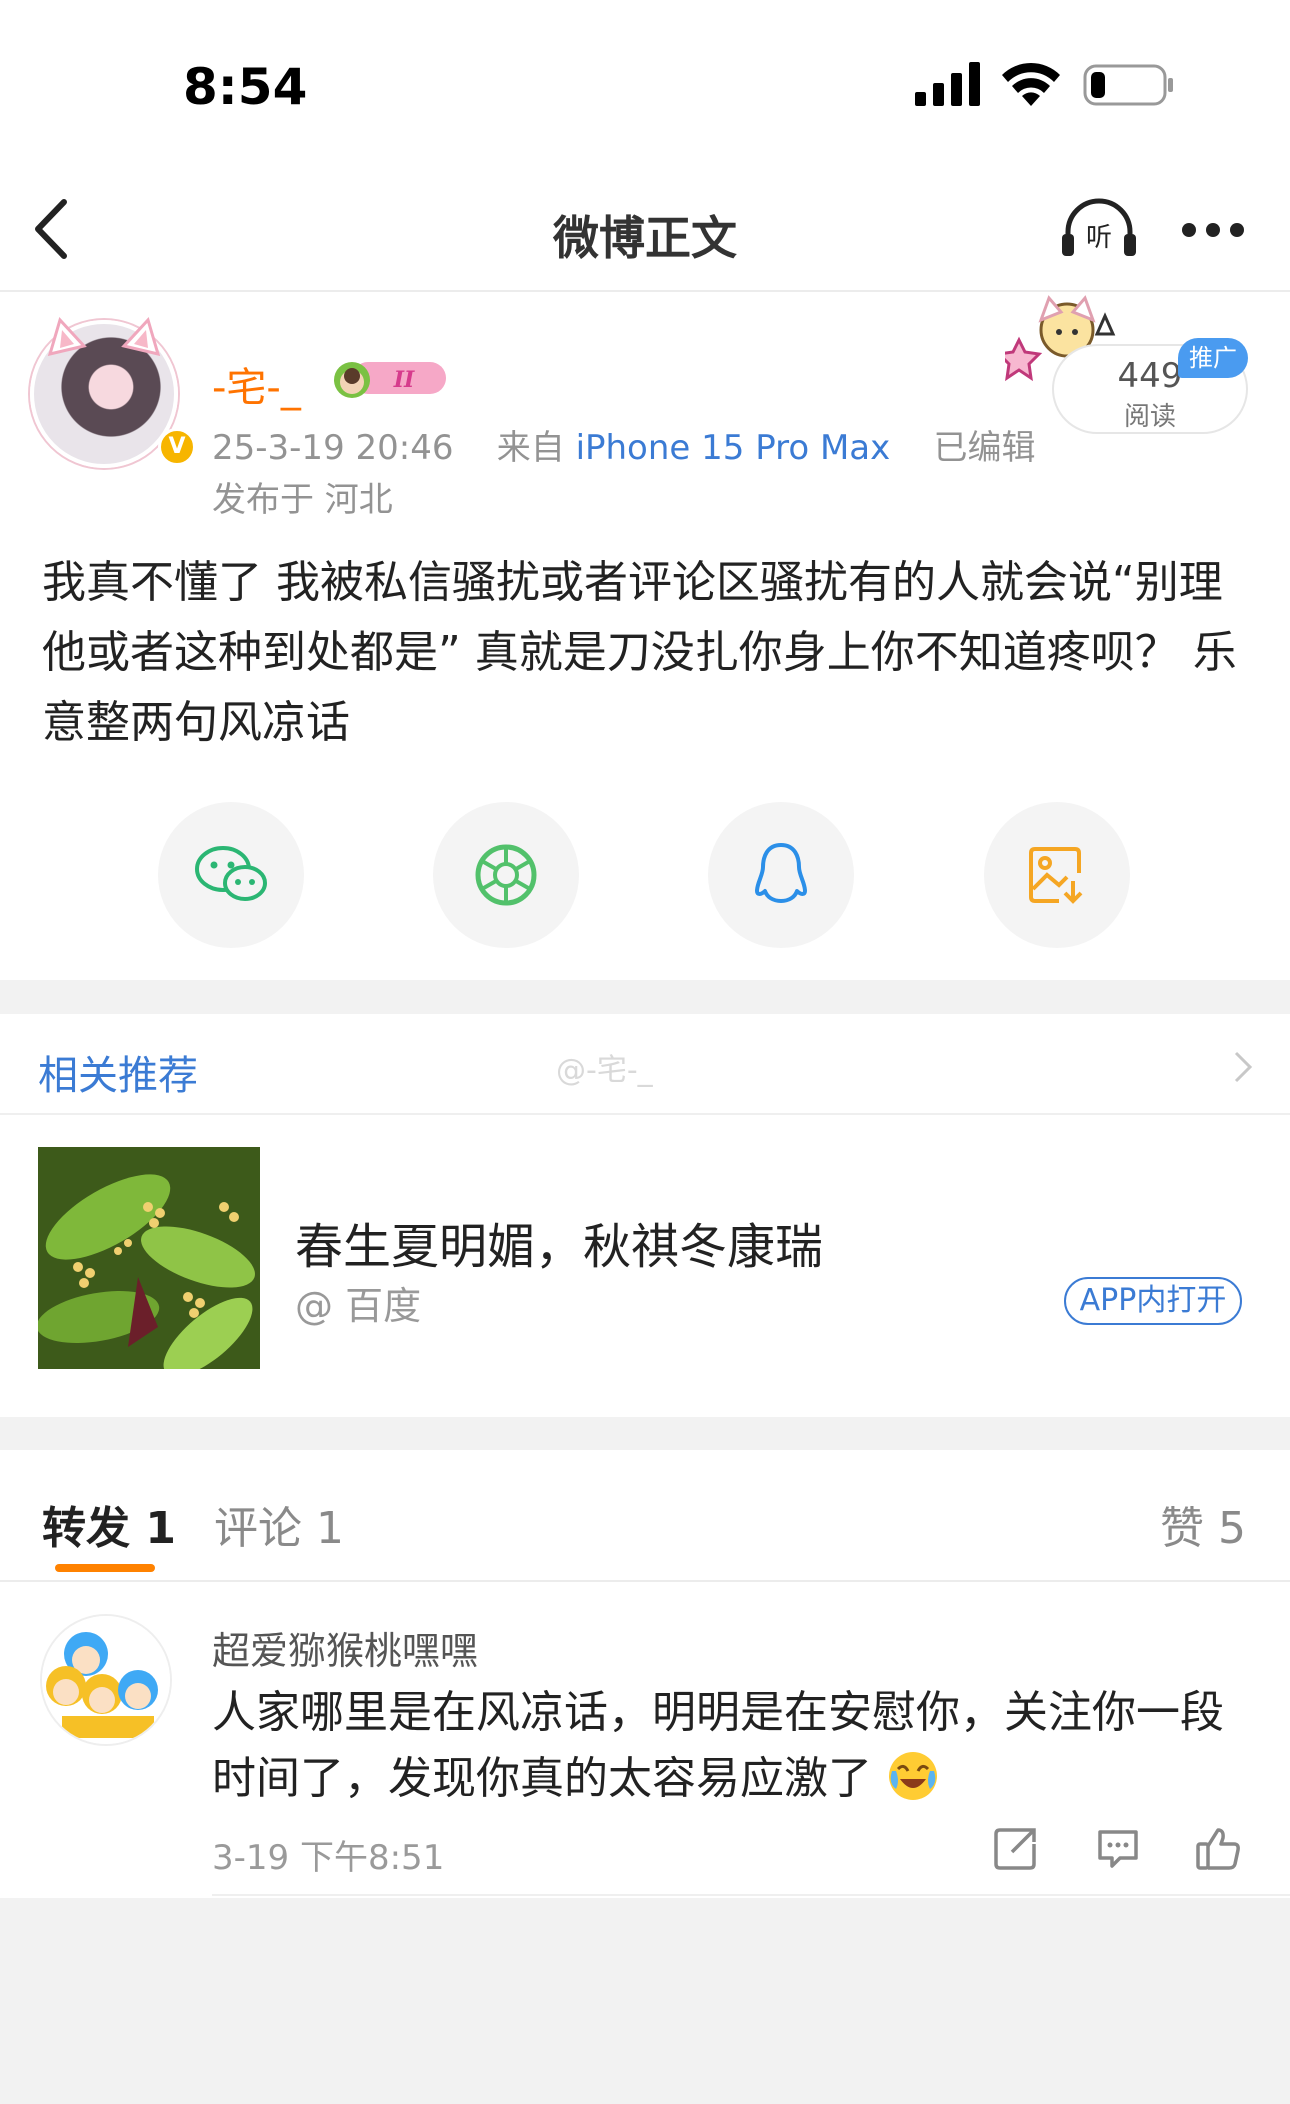  I want to click on listen-label: 听, so click(1099, 238).